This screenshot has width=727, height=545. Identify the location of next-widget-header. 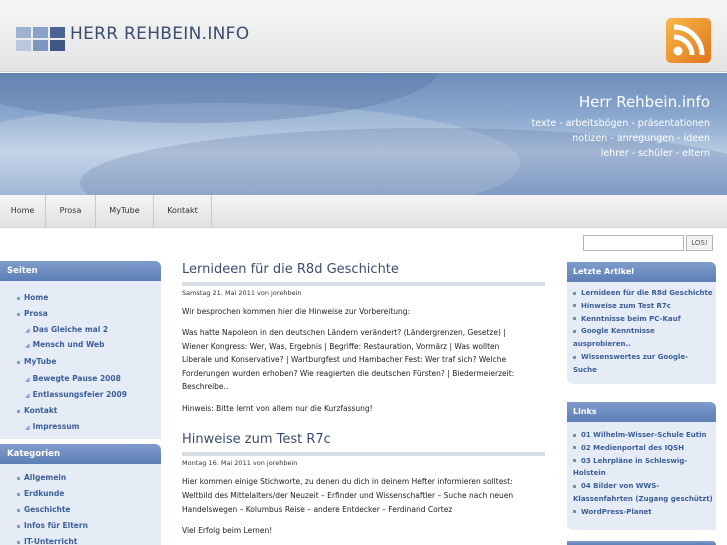
(641, 543).